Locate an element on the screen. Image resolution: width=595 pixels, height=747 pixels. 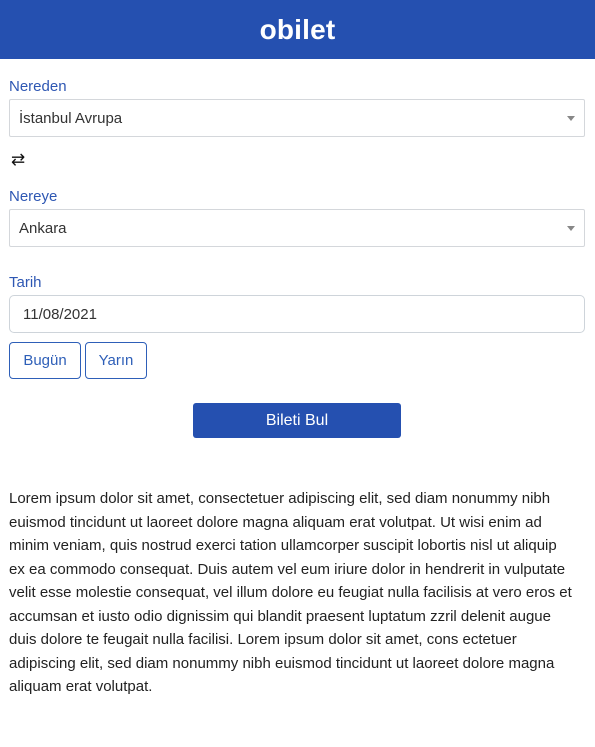
swap-arrows-icon: ⇄ is located at coordinates (18, 160).